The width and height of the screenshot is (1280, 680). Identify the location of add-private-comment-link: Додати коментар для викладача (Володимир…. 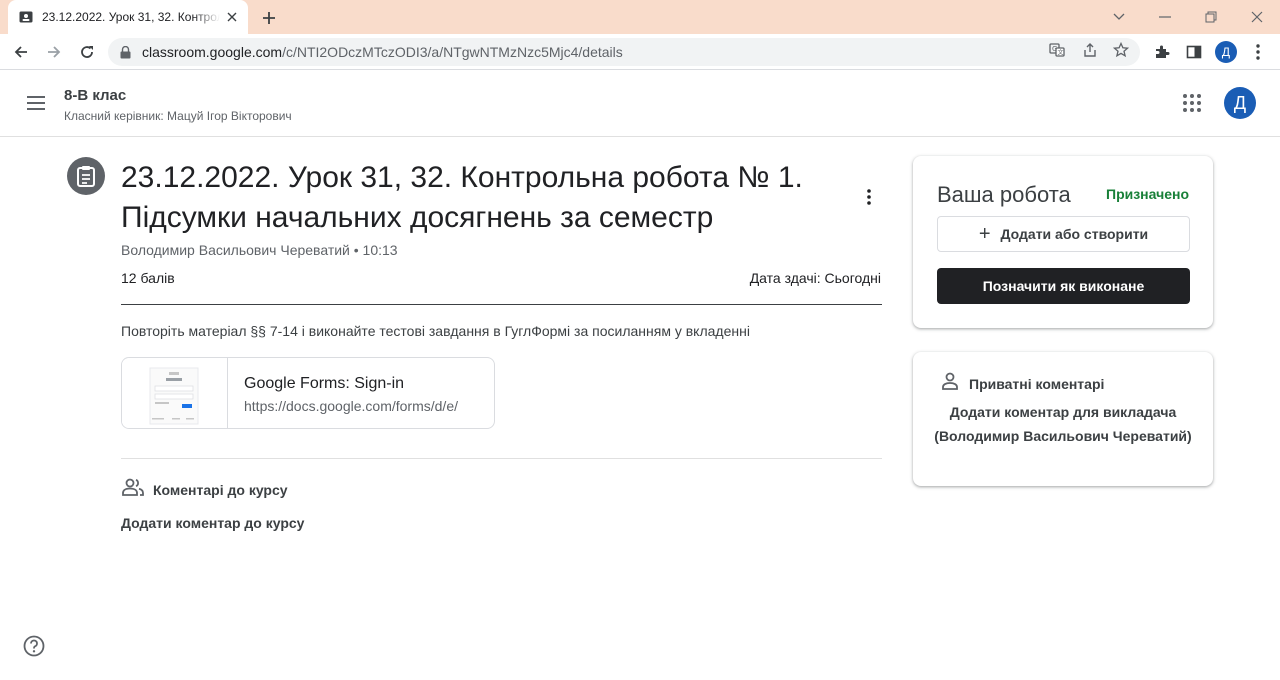
(1063, 424).